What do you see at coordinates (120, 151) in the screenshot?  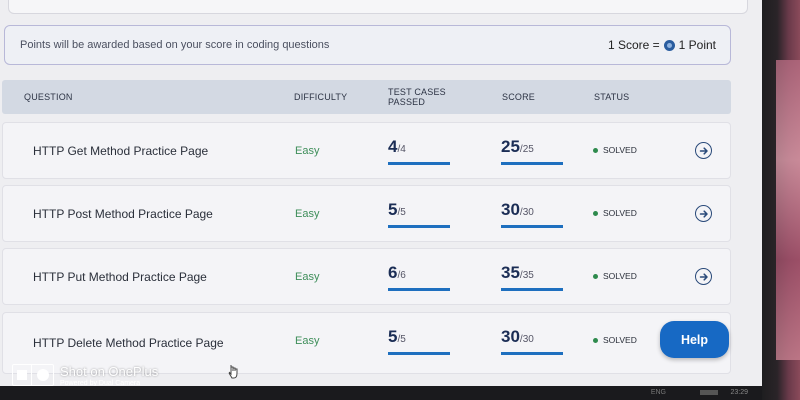 I see `question-name: HTTP Get Method Practice Page` at bounding box center [120, 151].